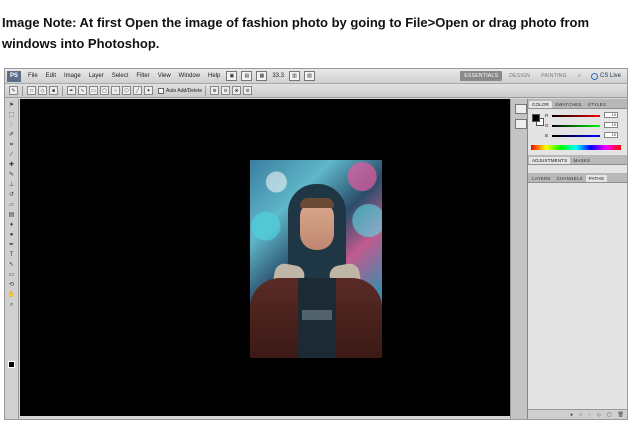 The width and height of the screenshot is (638, 435). Describe the element at coordinates (12, 145) in the screenshot. I see `crop-tool-icon: ⌗` at that location.